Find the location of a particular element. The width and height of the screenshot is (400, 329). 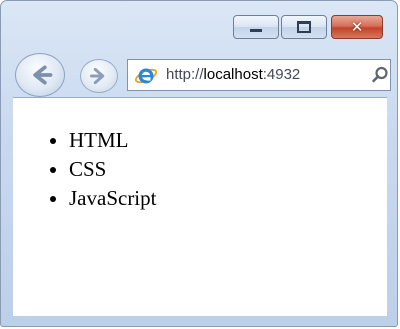

minimize-icon is located at coordinates (256, 30).